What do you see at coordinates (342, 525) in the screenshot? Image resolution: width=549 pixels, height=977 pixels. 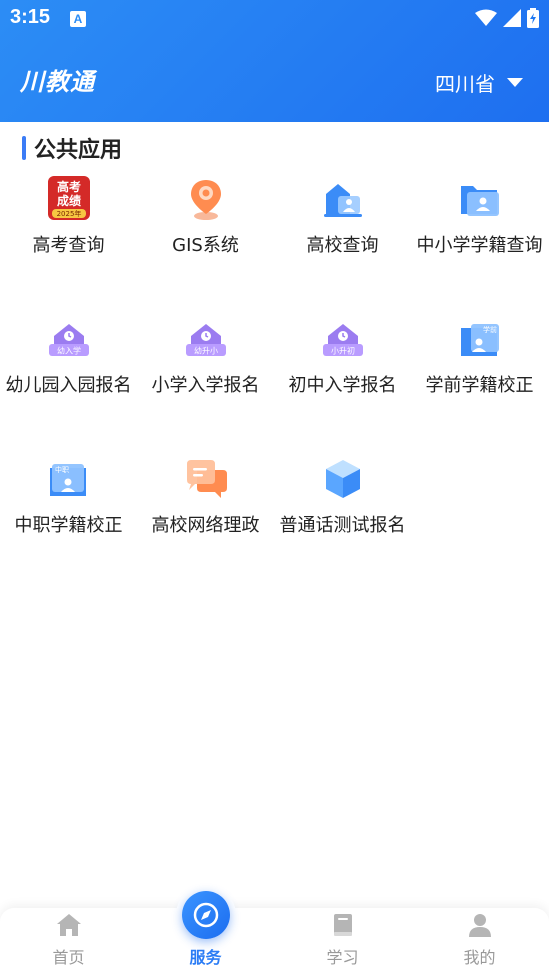 I see `app-label: 普通话测试报名` at bounding box center [342, 525].